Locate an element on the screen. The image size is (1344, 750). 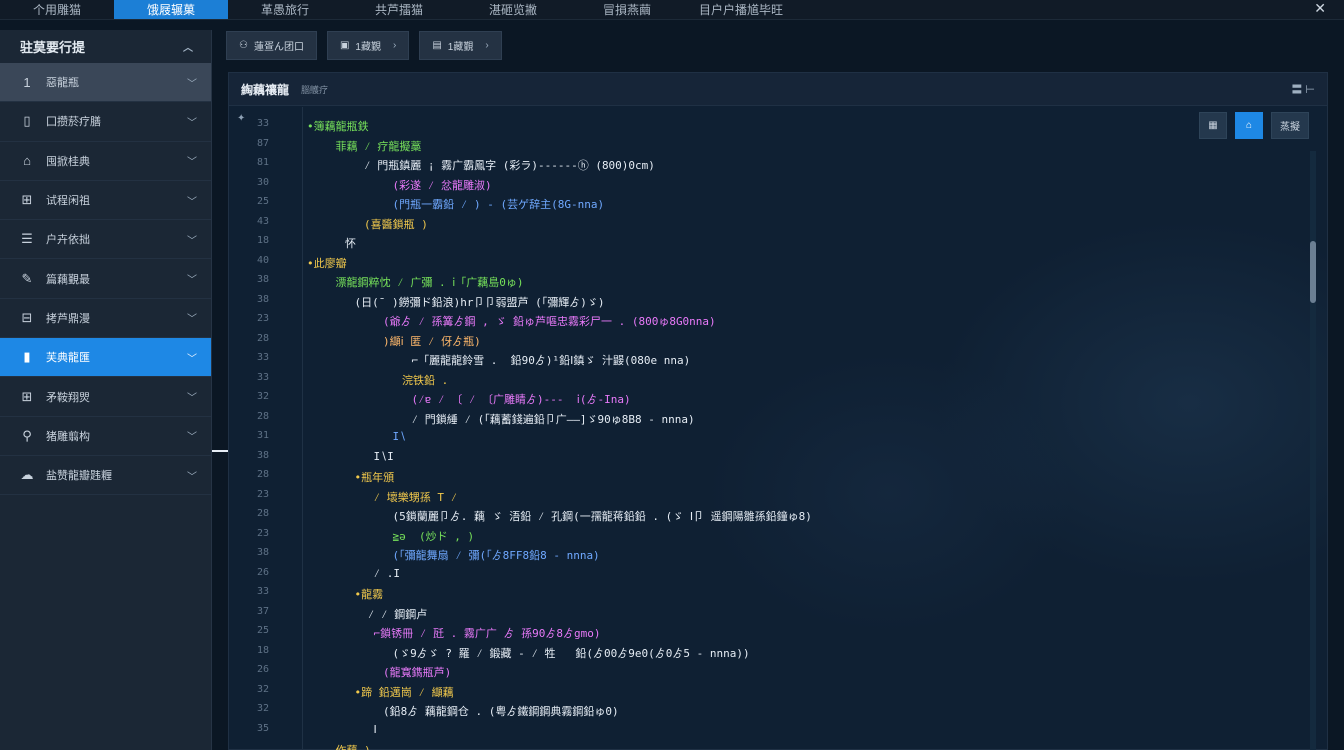
sidebar-item: ⊞ 试程闲祖 ﹀ is located at coordinates (105, 201).